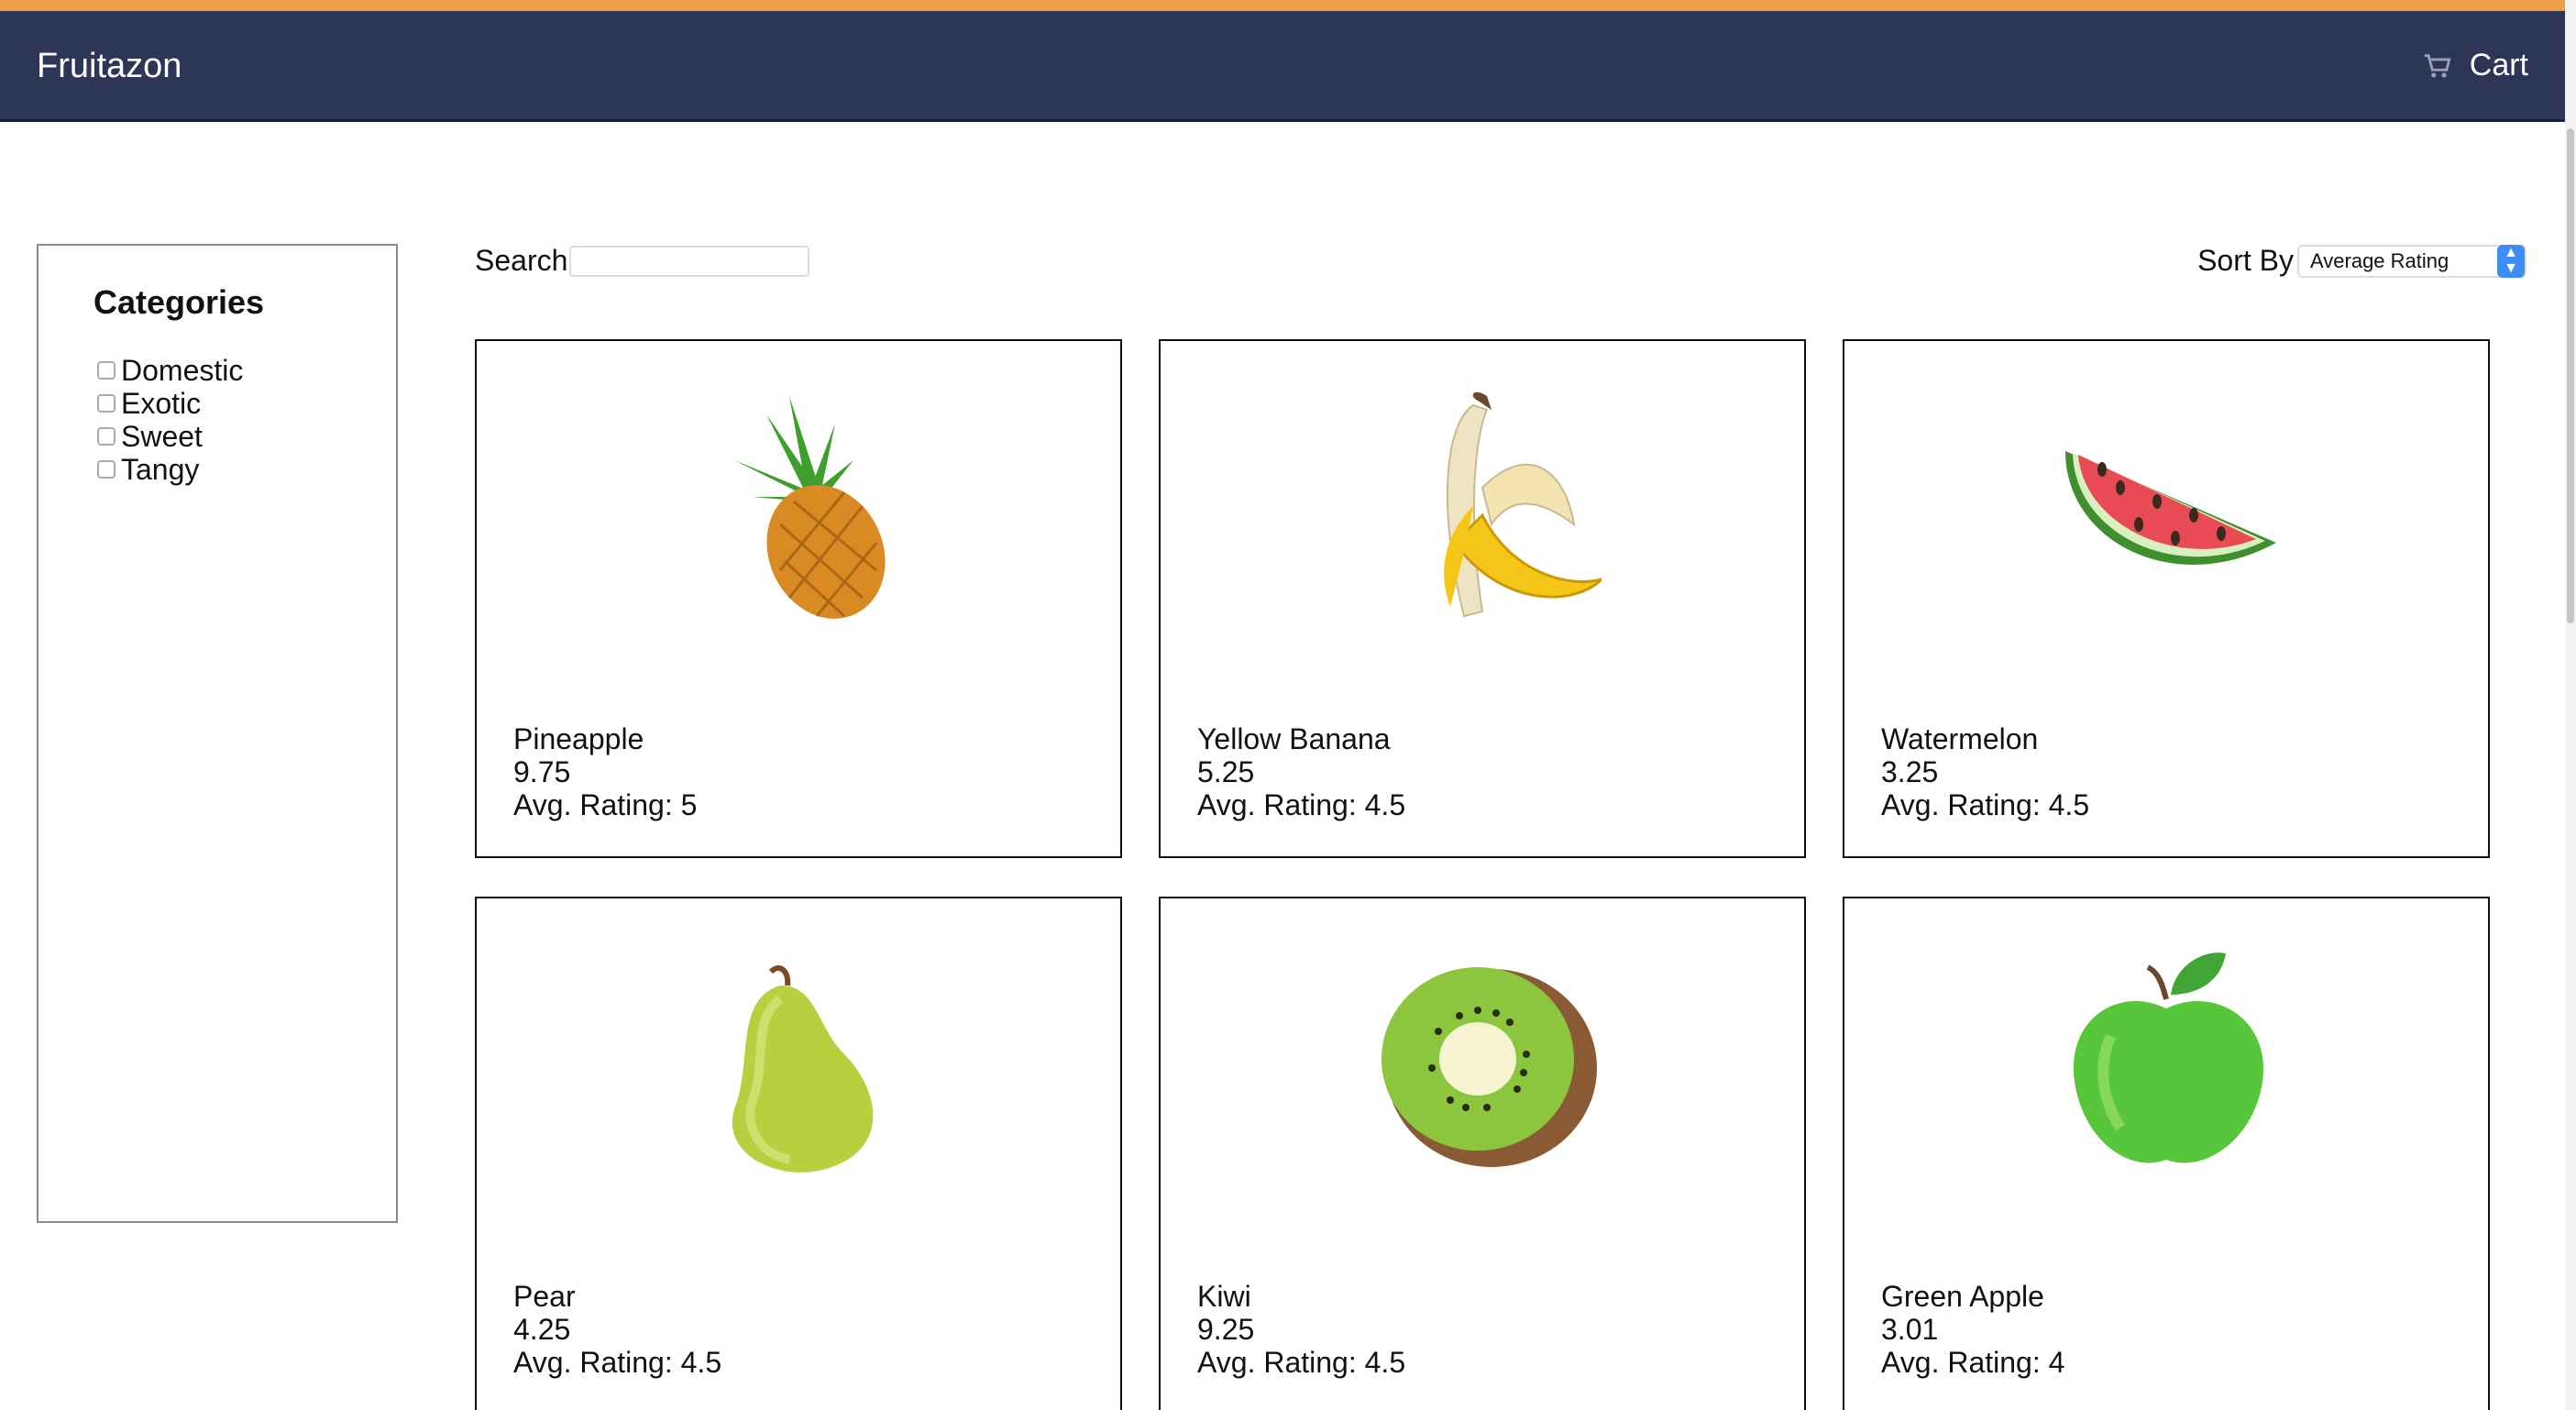 This screenshot has height=1410, width=2576. I want to click on scrollbar-thumb, so click(2571, 375).